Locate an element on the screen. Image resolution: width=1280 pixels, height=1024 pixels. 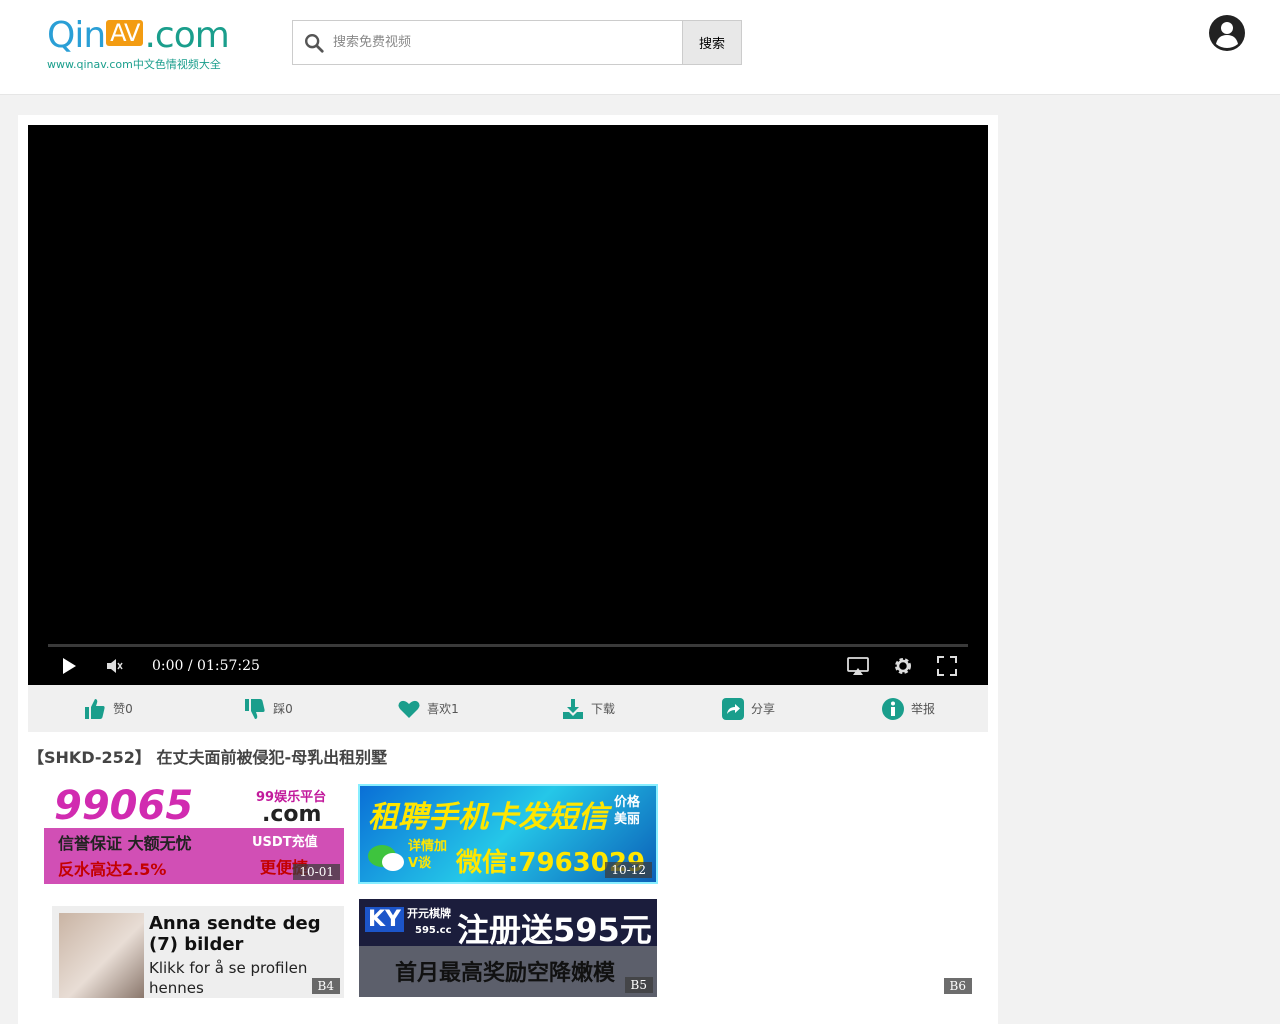
time-display: 0:00 / 01:57:25 is located at coordinates (206, 666).